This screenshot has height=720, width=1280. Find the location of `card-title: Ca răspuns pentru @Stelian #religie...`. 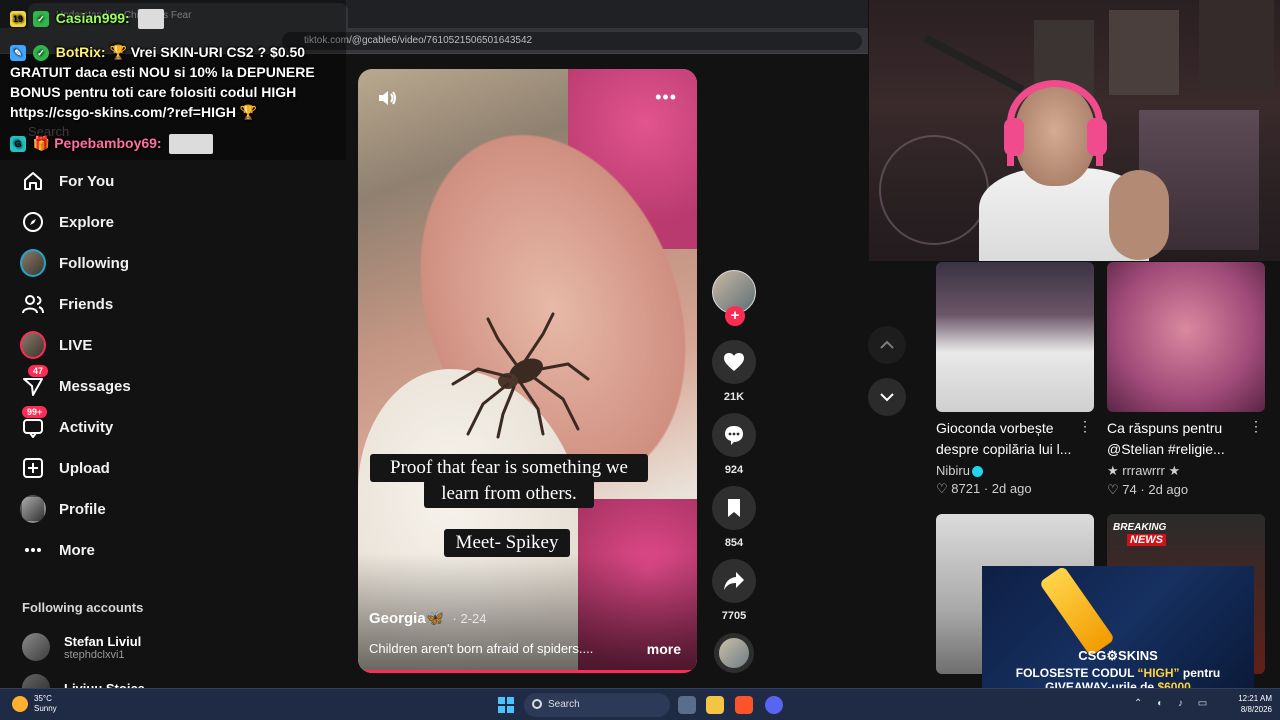

card-title: Ca răspuns pentru @Stelian #religie... is located at coordinates (1166, 438).